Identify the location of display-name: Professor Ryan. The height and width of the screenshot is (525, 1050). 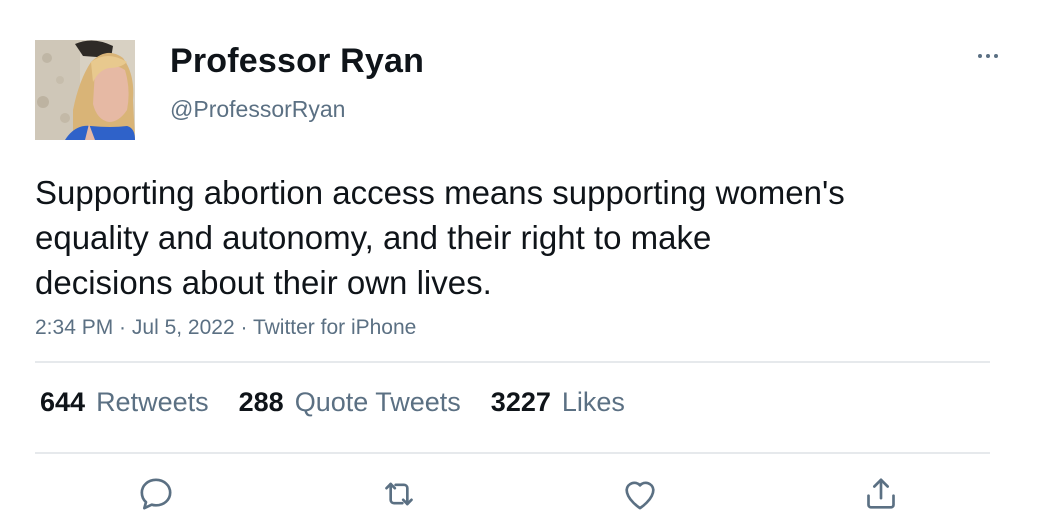
(297, 61).